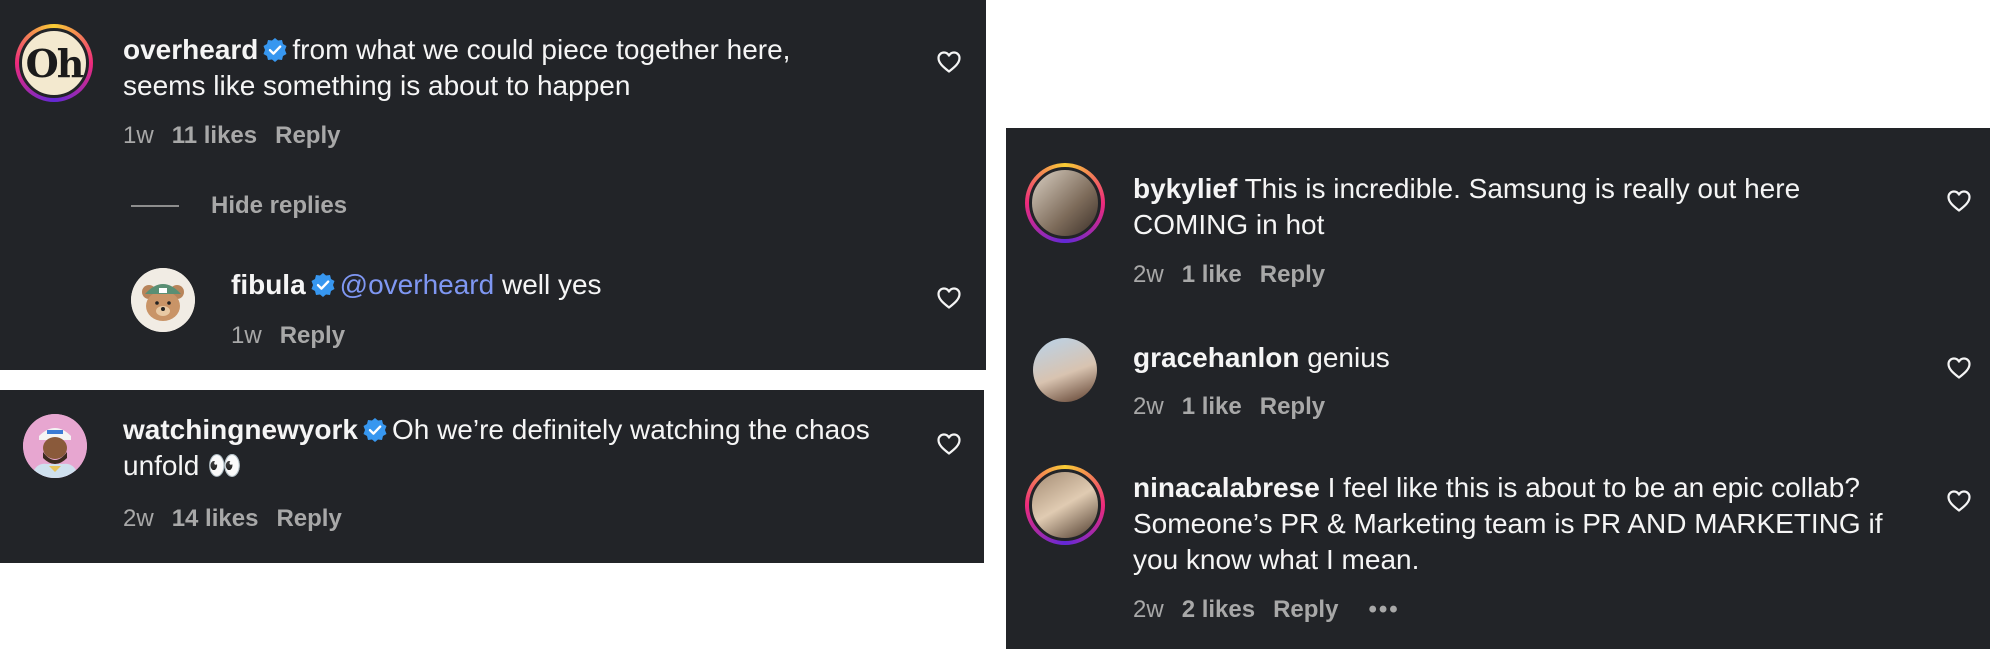 The height and width of the screenshot is (649, 1990). I want to click on comment-body: gracehanlon genius, so click(1523, 358).